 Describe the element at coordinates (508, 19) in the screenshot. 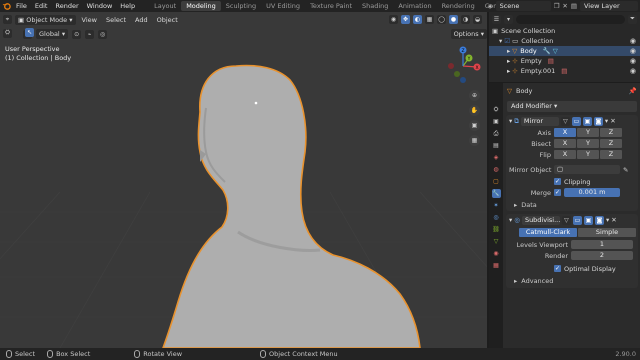

I see `outliner-filter-icon: ▾` at that location.